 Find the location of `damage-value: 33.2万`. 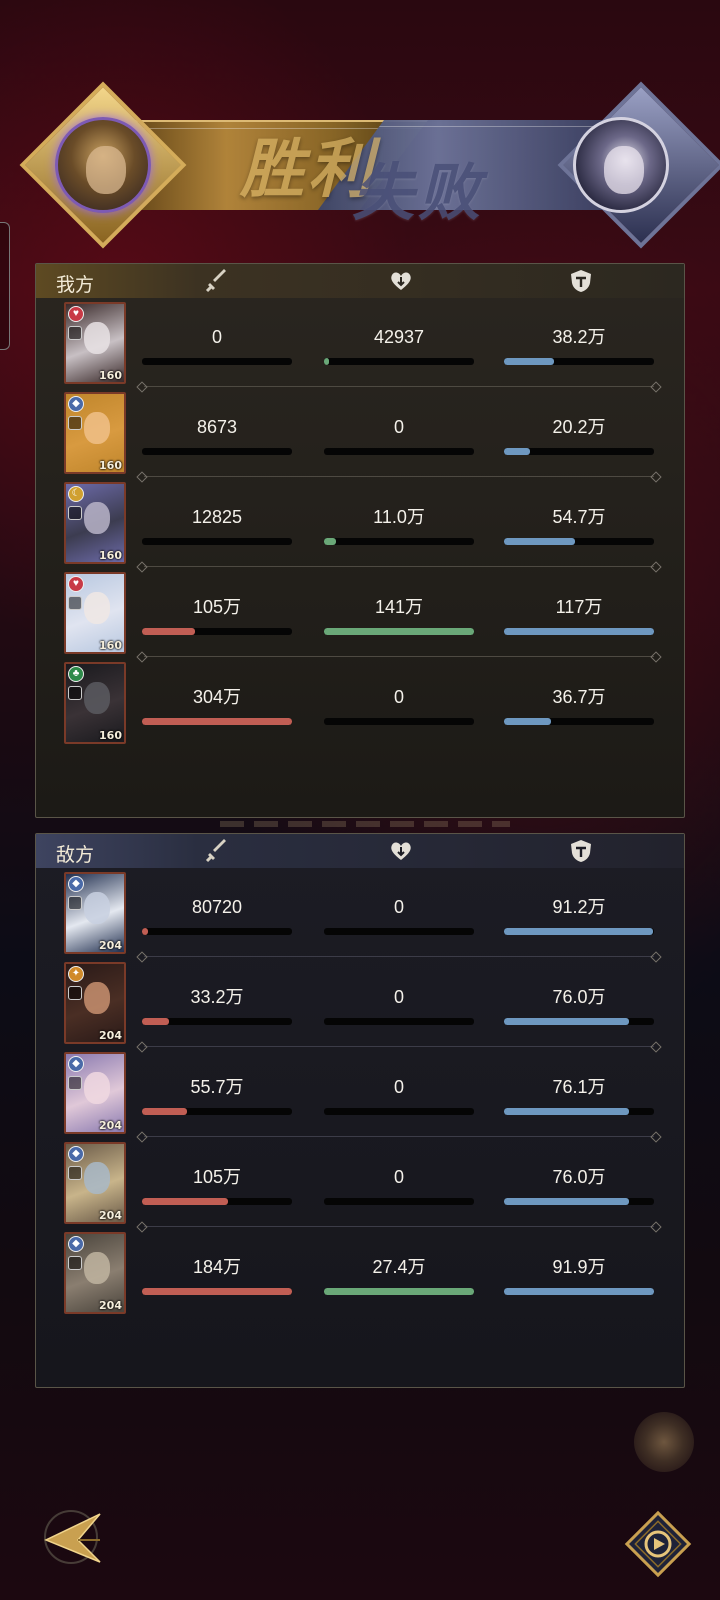

damage-value: 33.2万 is located at coordinates (217, 997).